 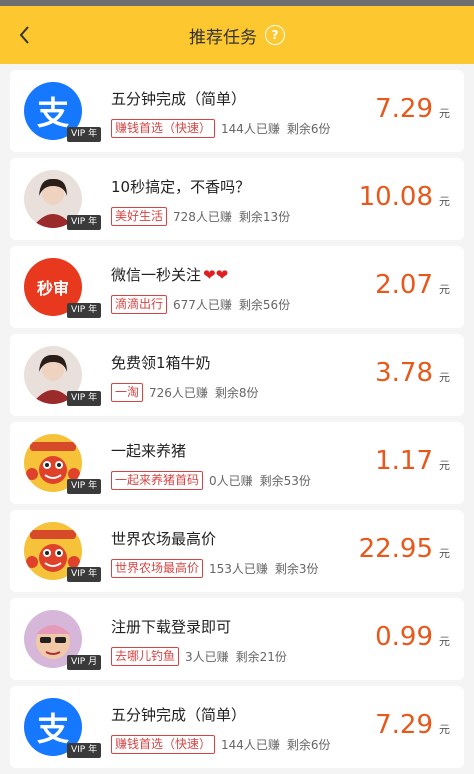 I want to click on task-title-text: 免费领1箱牛奶, so click(x=161, y=363).